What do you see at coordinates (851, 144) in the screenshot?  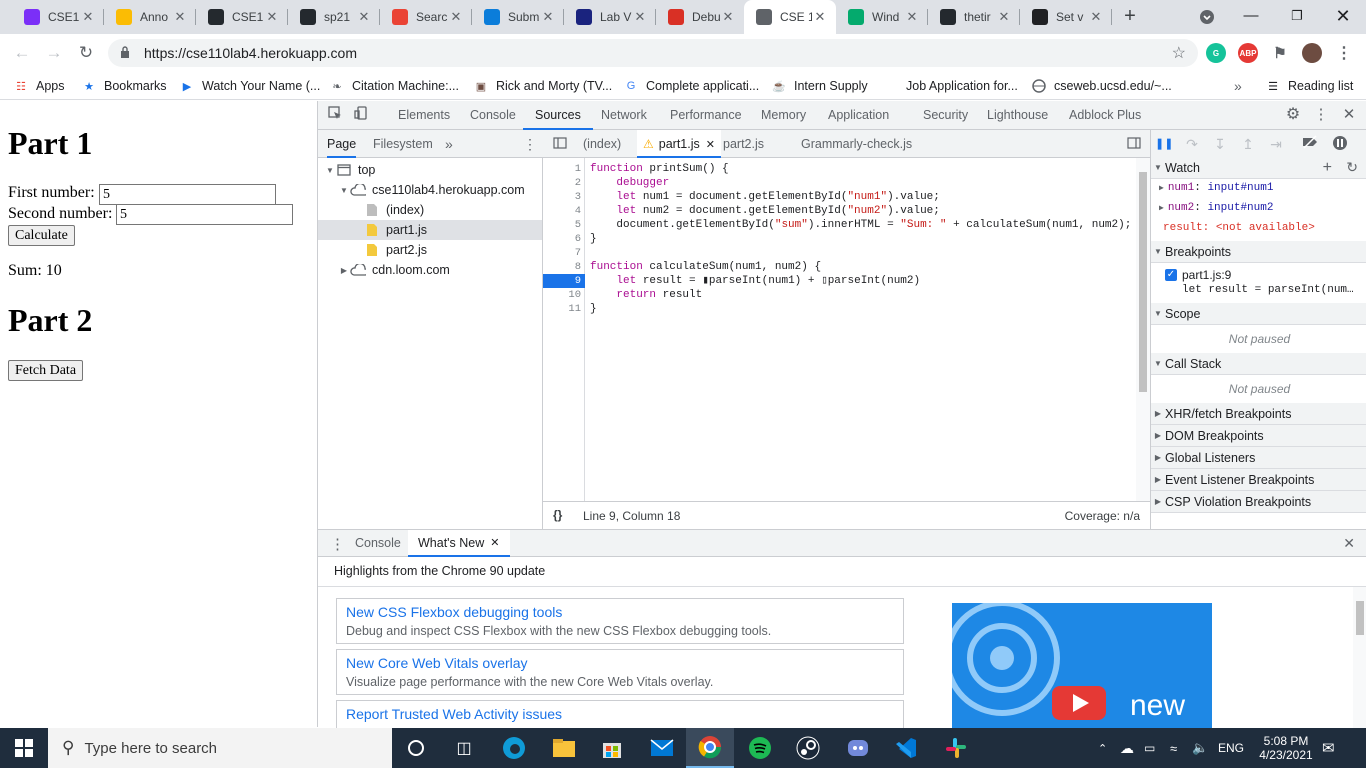 I see `editor-tab: Grammarly-check.js` at bounding box center [851, 144].